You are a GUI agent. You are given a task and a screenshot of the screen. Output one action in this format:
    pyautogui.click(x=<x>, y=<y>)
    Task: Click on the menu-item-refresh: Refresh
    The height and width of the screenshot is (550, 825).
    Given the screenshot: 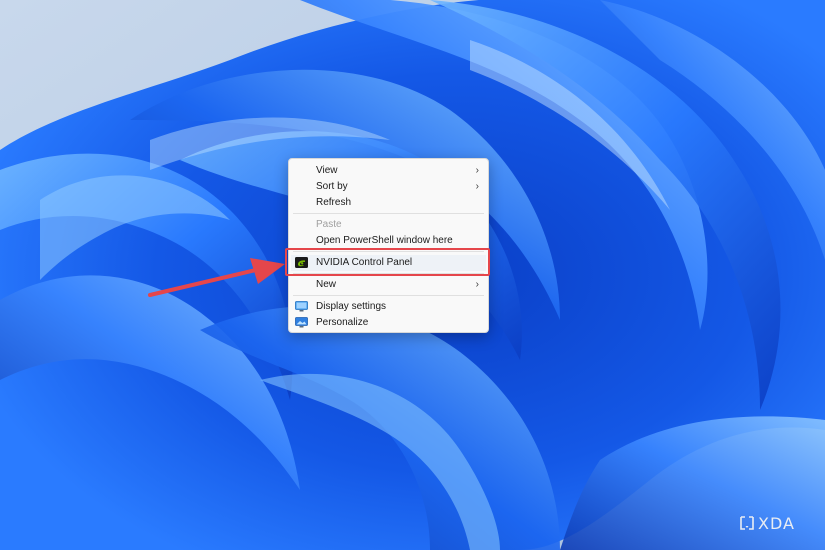 What is the action you would take?
    pyautogui.click(x=388, y=203)
    